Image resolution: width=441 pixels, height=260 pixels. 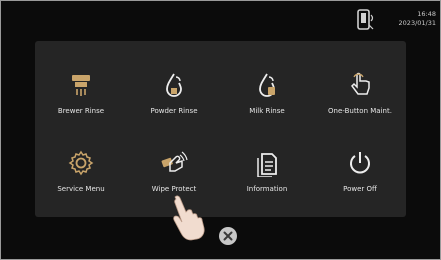 I want to click on menu-item-label: Milk Rinse, so click(x=267, y=111).